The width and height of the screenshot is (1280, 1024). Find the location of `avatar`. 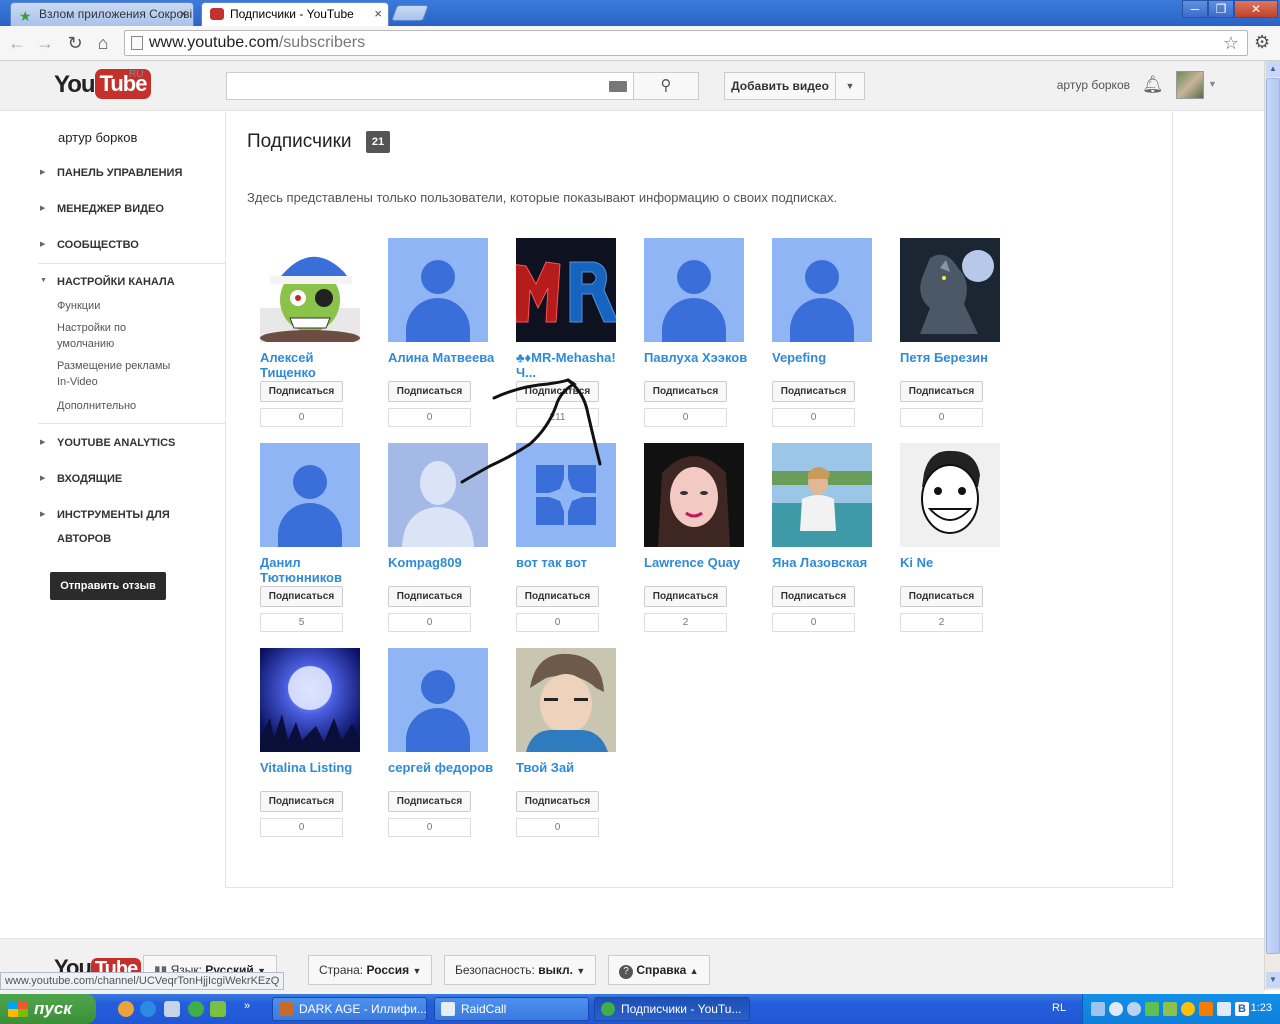

avatar is located at coordinates (1190, 85).